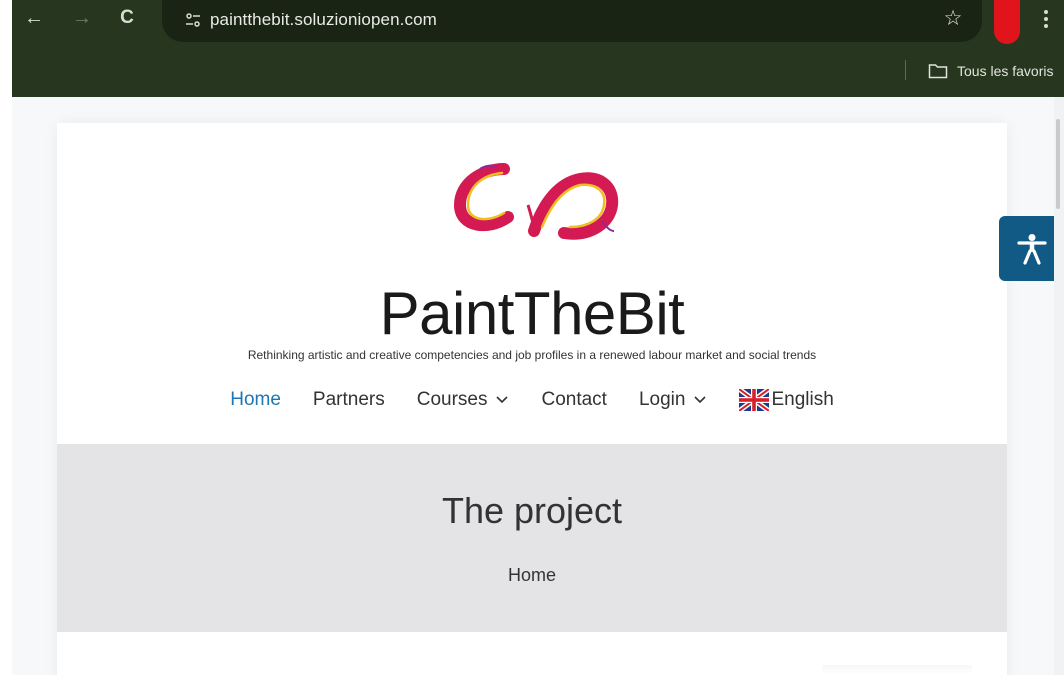  I want to click on breadcrumb-home: Home, so click(532, 575).